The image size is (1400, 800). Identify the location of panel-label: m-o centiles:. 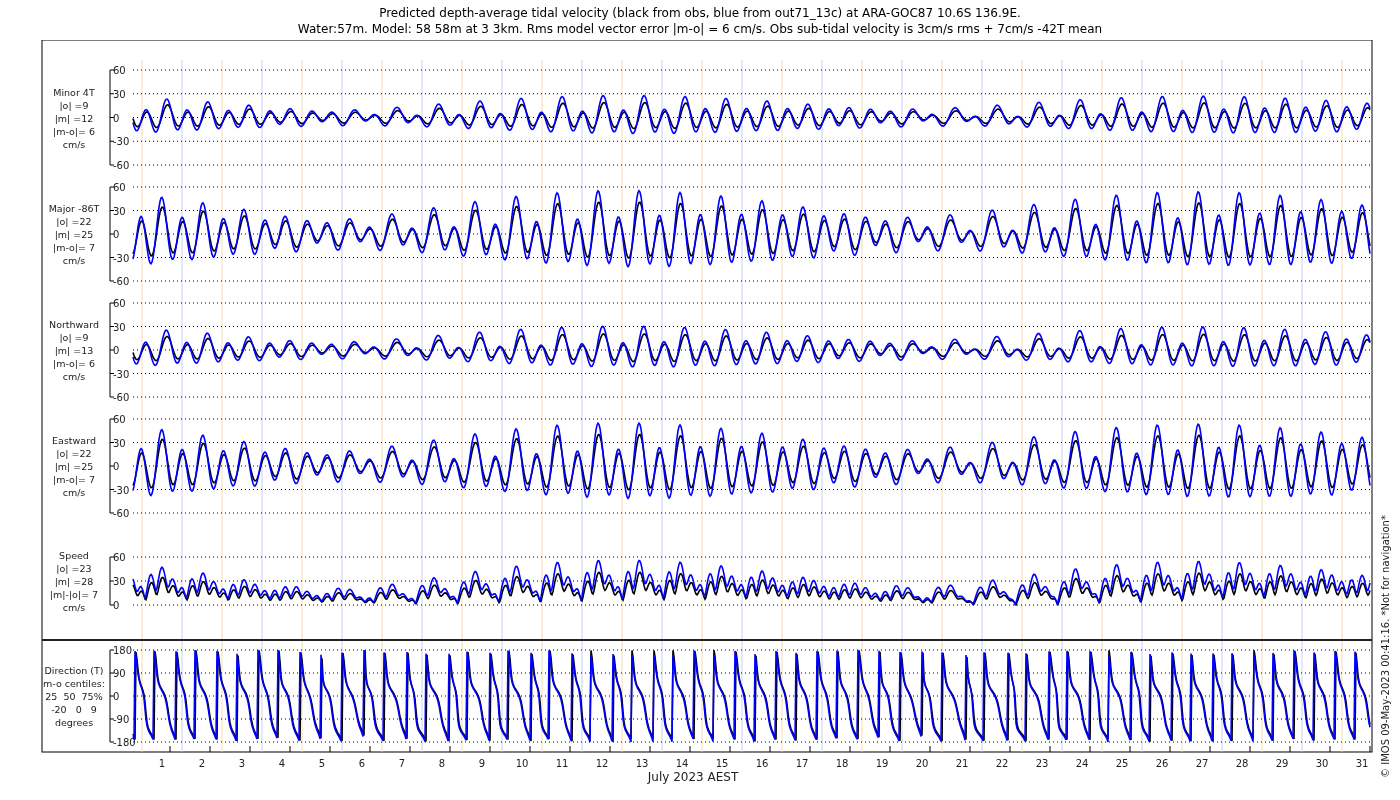
(74, 683).